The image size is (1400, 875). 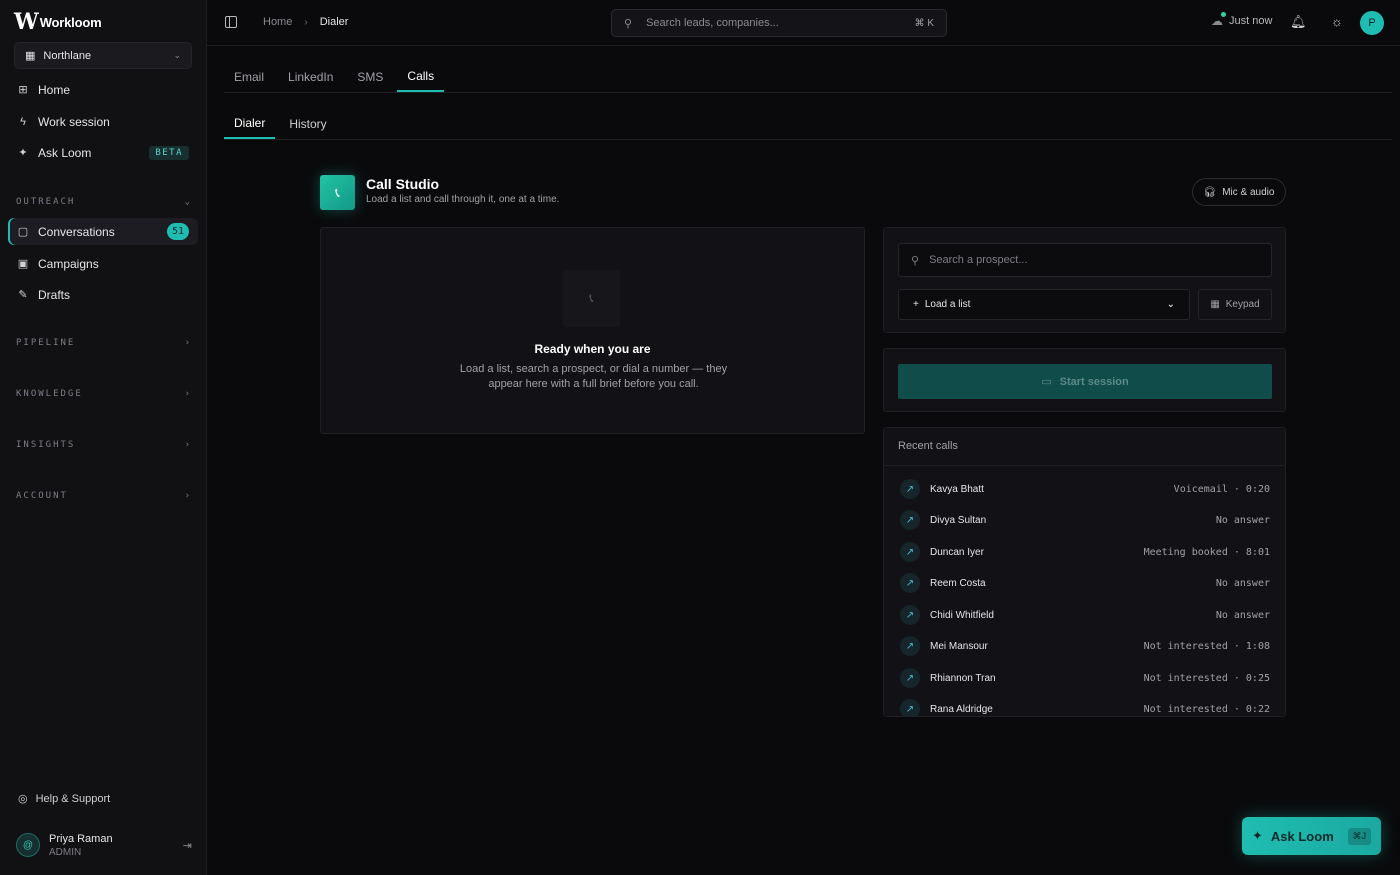 What do you see at coordinates (1084, 465) in the screenshot?
I see `divider` at bounding box center [1084, 465].